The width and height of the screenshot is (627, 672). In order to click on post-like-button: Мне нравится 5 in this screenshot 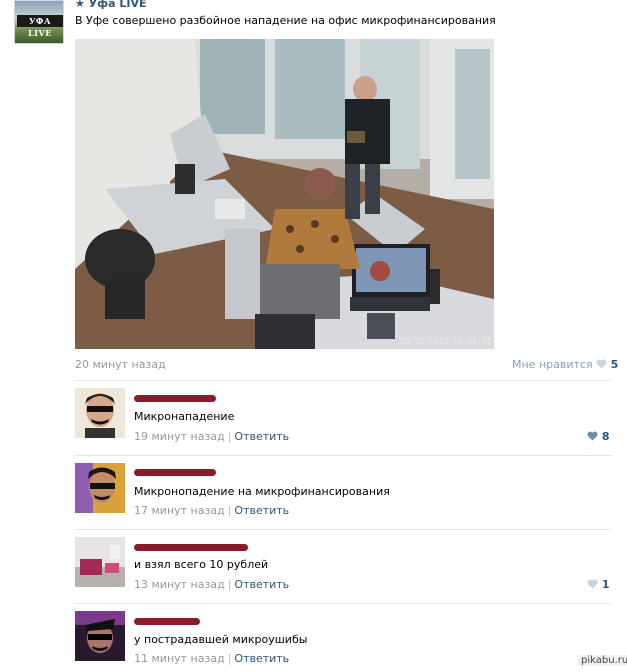, I will do `click(565, 364)`.